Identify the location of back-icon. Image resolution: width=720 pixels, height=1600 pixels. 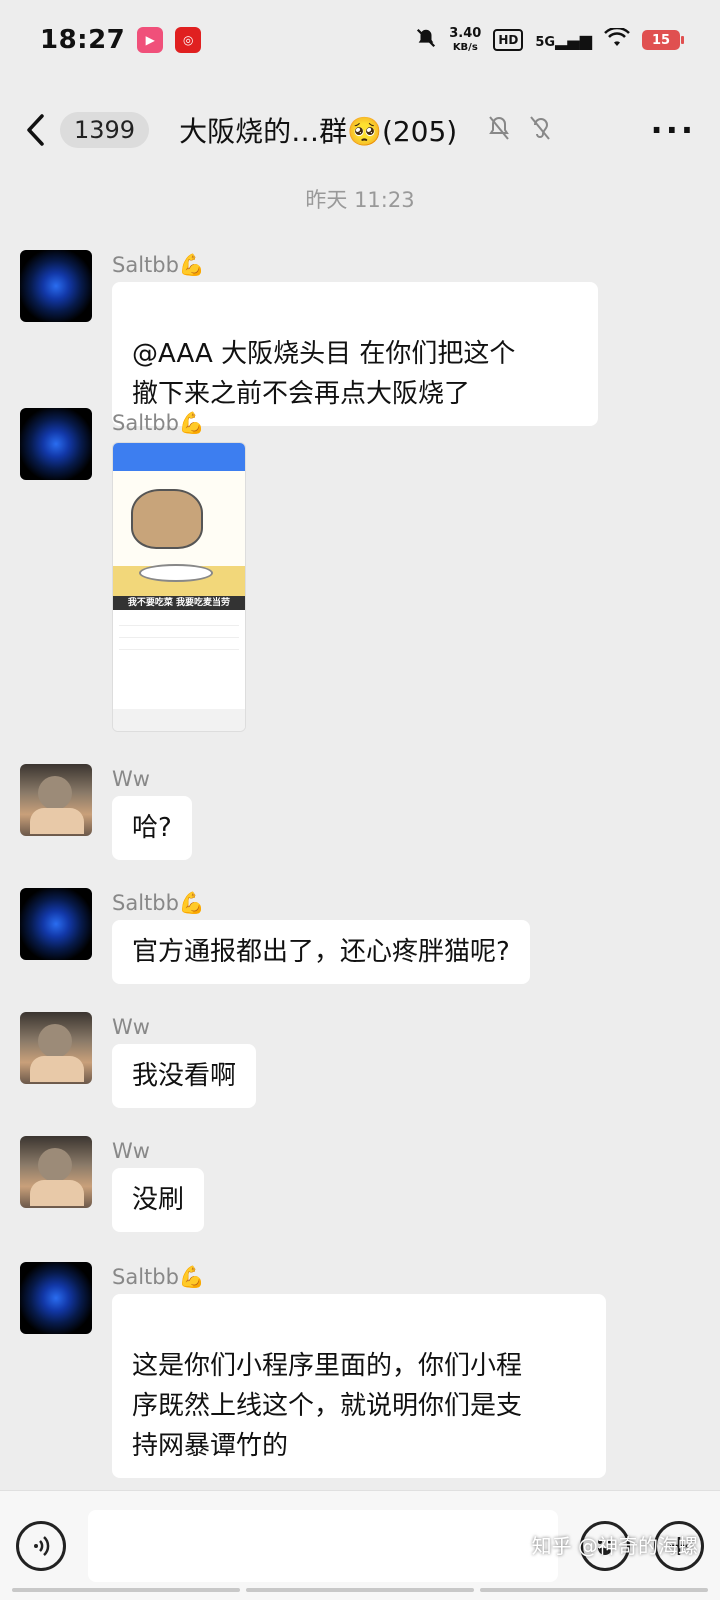
(39, 130).